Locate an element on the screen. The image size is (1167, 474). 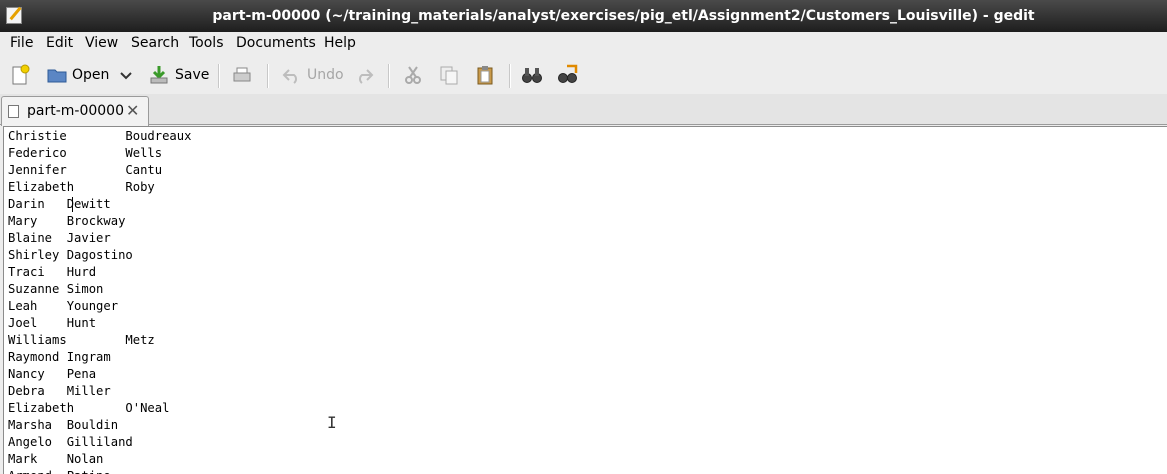
open-recent-dropdown is located at coordinates (126, 75).